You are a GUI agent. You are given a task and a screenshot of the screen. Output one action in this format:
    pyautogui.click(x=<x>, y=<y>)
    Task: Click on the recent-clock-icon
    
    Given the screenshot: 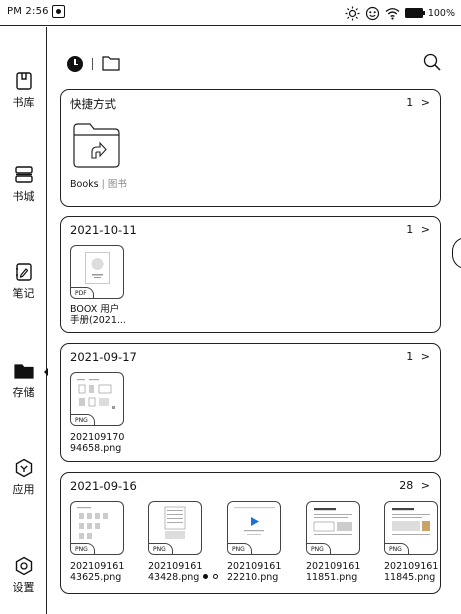 What is the action you would take?
    pyautogui.click(x=75, y=64)
    